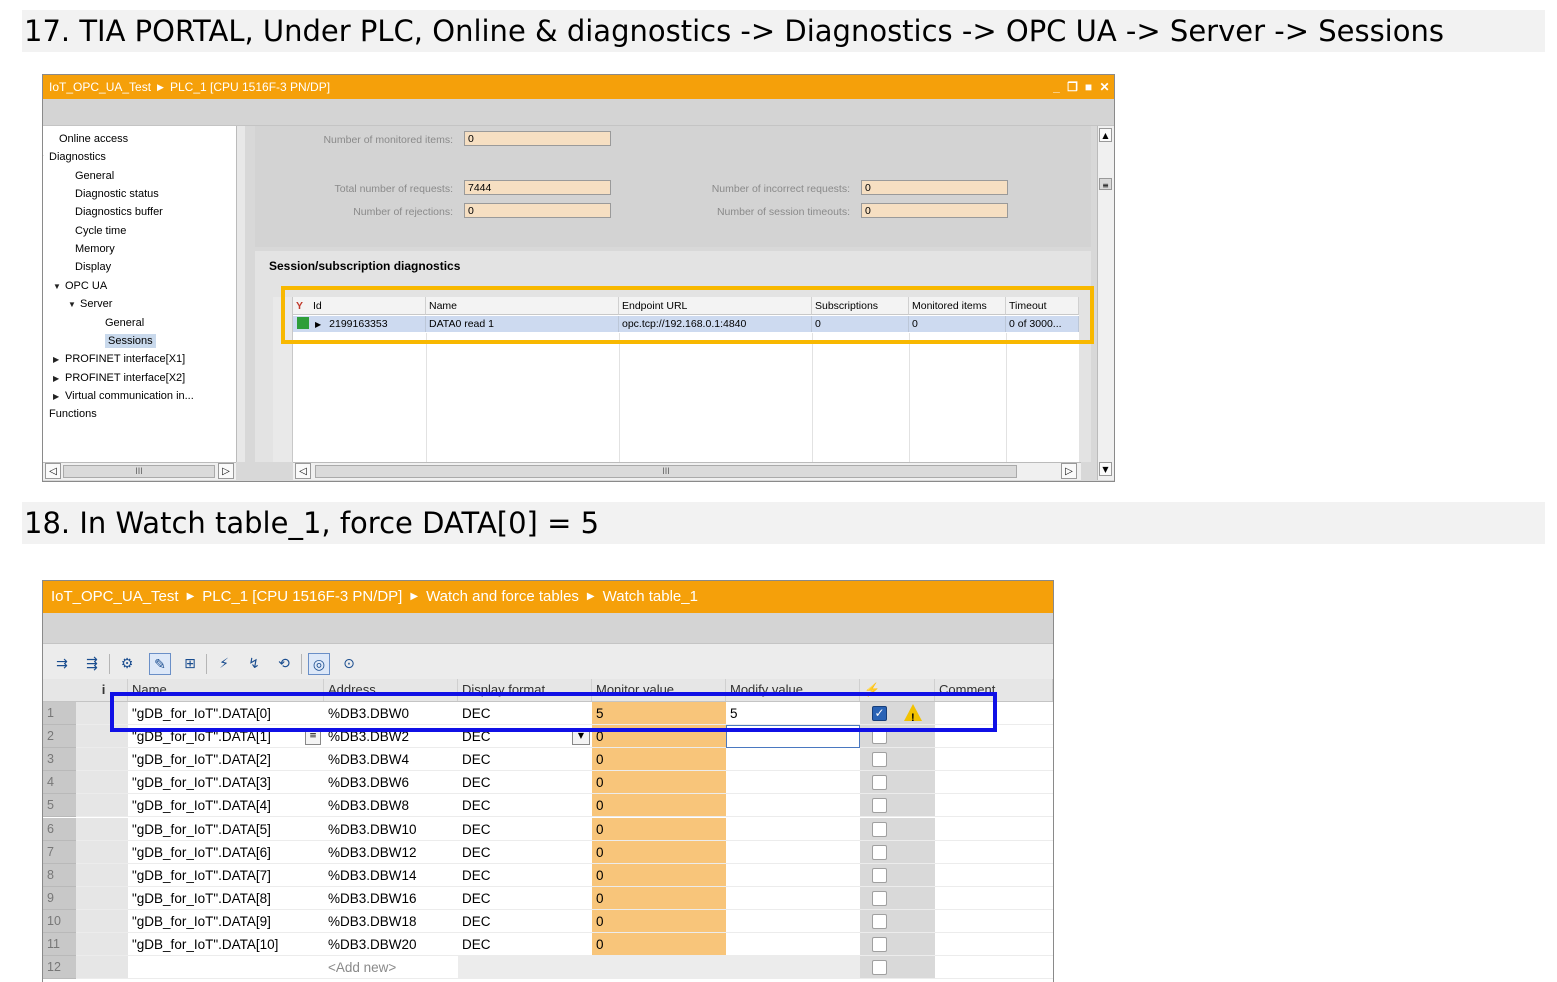  What do you see at coordinates (1105, 135) in the screenshot?
I see `scroll-up-icon: ▲` at bounding box center [1105, 135].